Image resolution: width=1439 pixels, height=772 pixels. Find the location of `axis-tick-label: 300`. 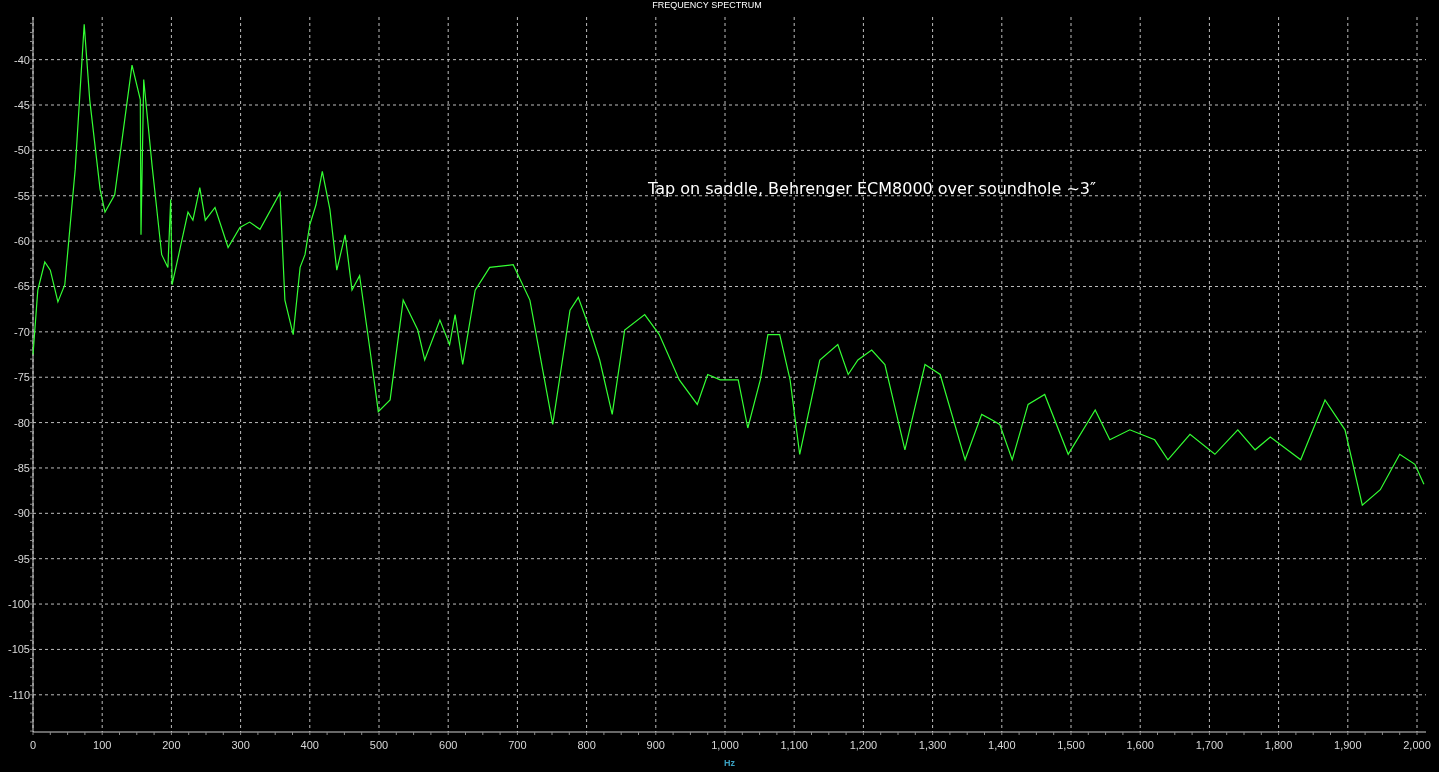

axis-tick-label: 300 is located at coordinates (240, 745).